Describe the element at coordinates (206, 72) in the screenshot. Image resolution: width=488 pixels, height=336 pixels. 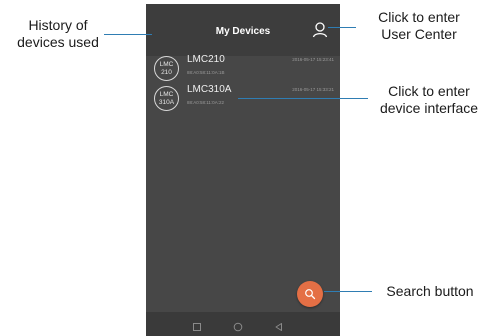
I see `device-mac-address: 88:A0:58:11:0A:1B` at that location.